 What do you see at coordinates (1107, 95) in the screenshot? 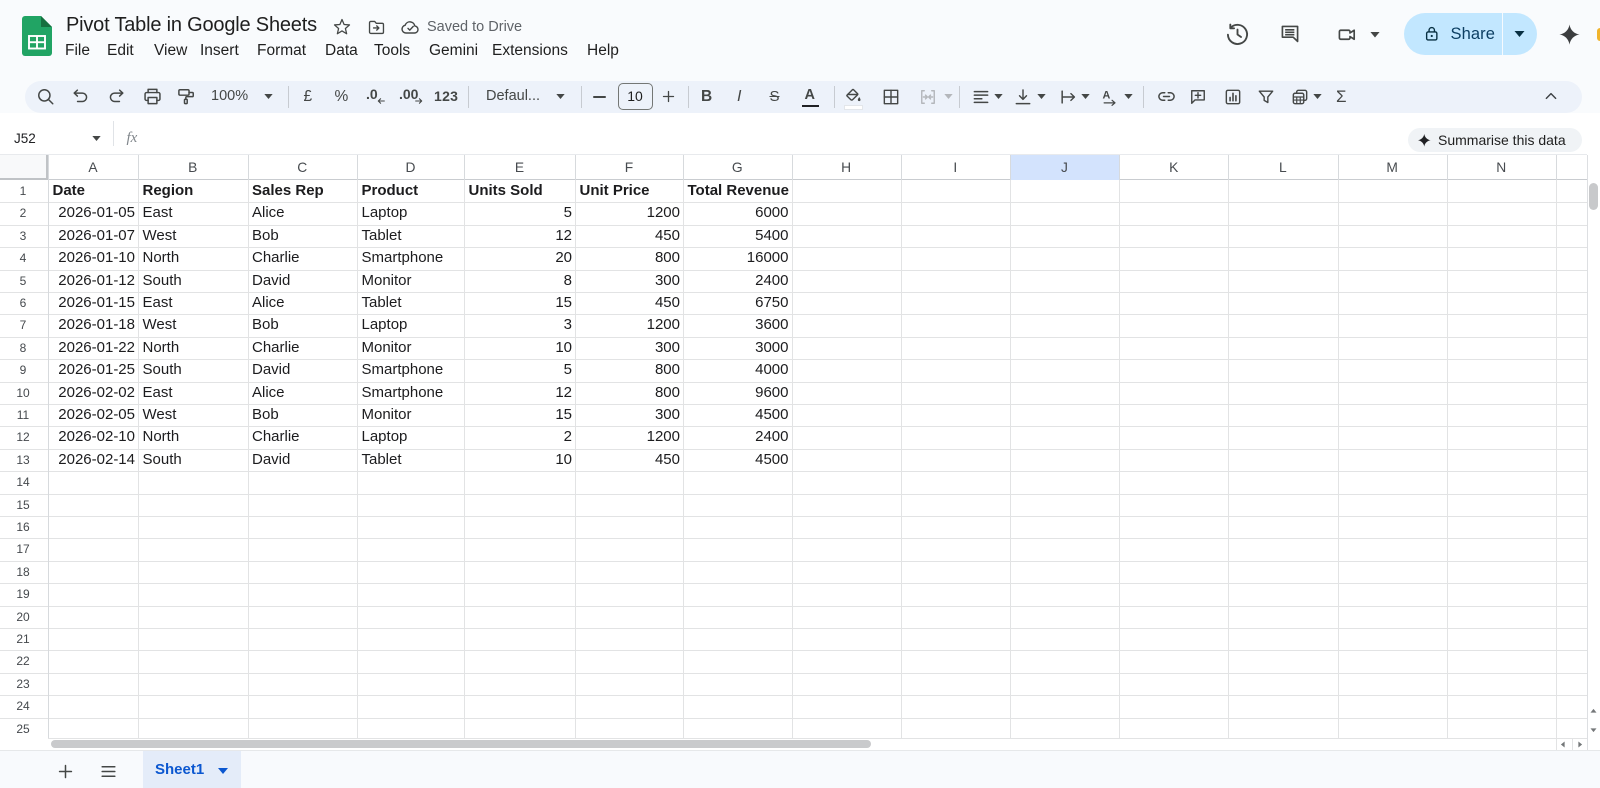
I see `svg-text: A` at bounding box center [1107, 95].